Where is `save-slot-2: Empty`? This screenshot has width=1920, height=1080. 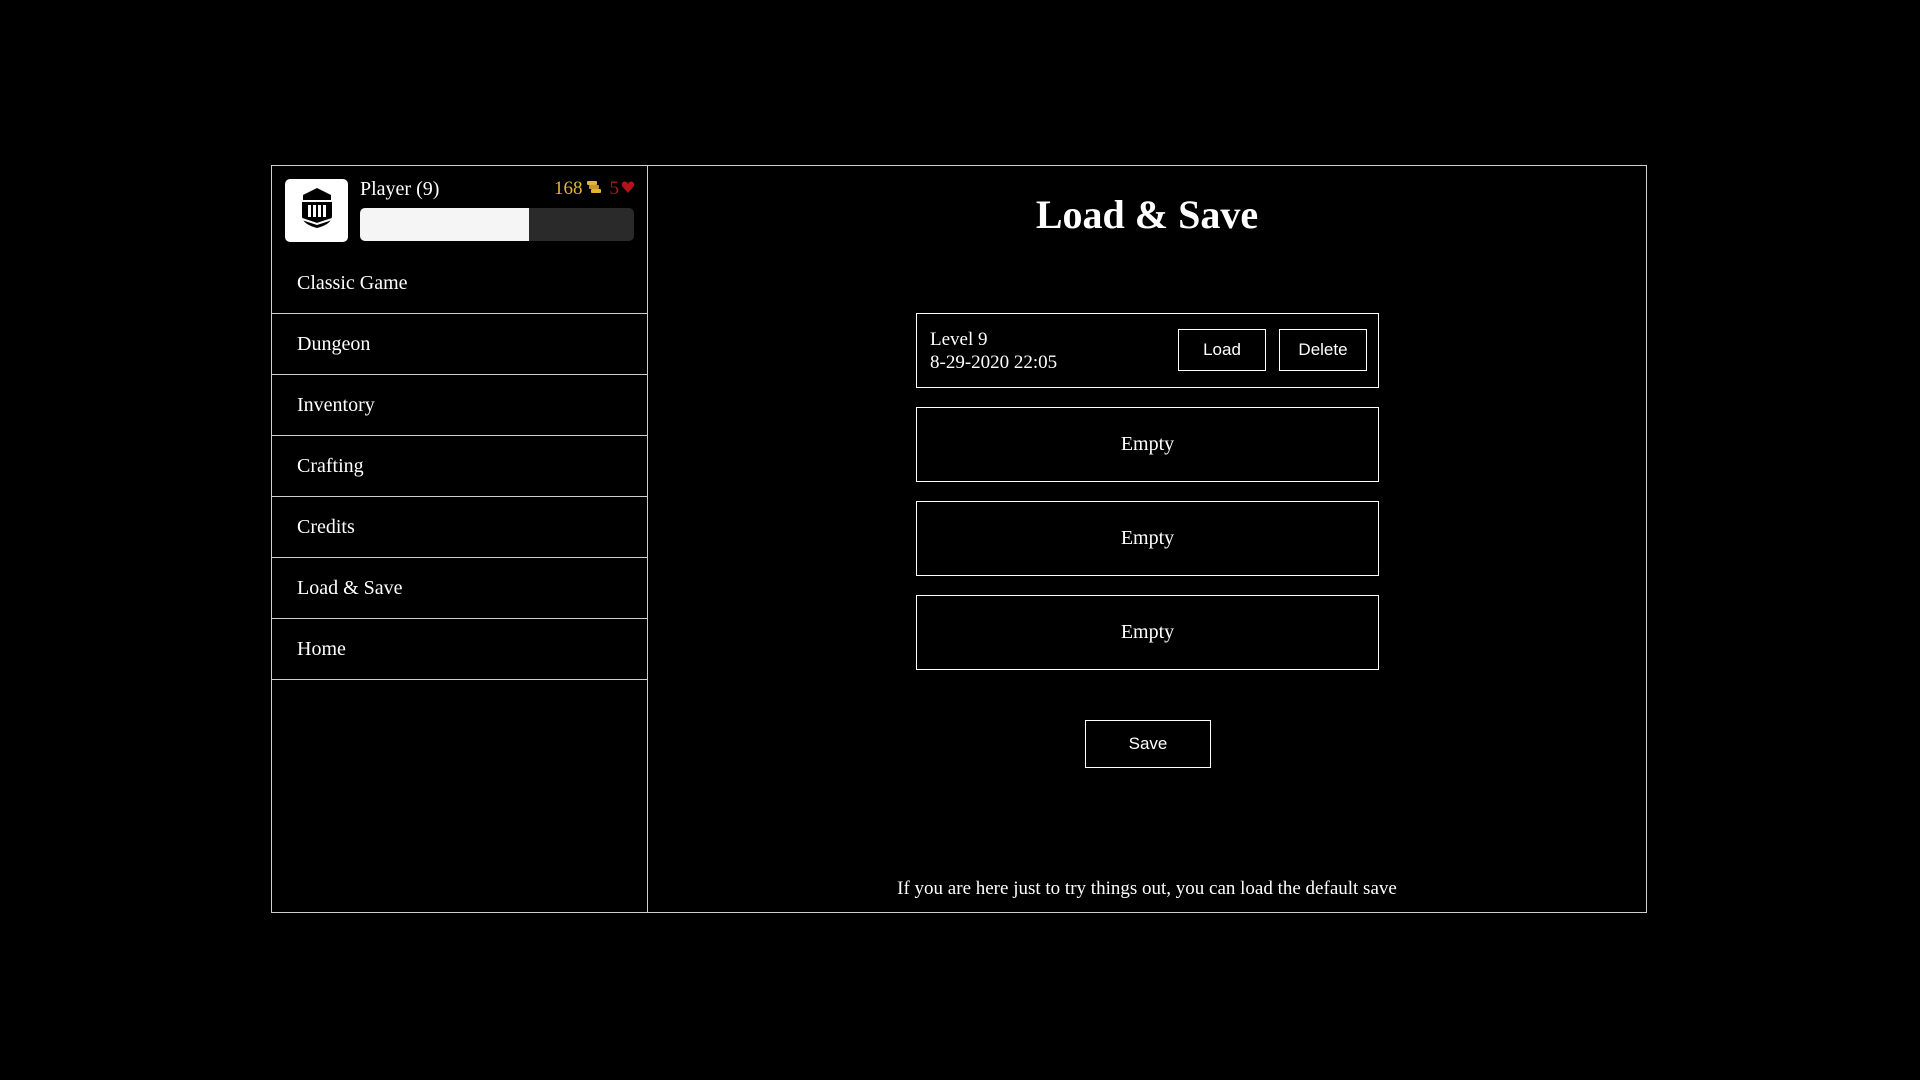
save-slot-2: Empty is located at coordinates (1147, 444).